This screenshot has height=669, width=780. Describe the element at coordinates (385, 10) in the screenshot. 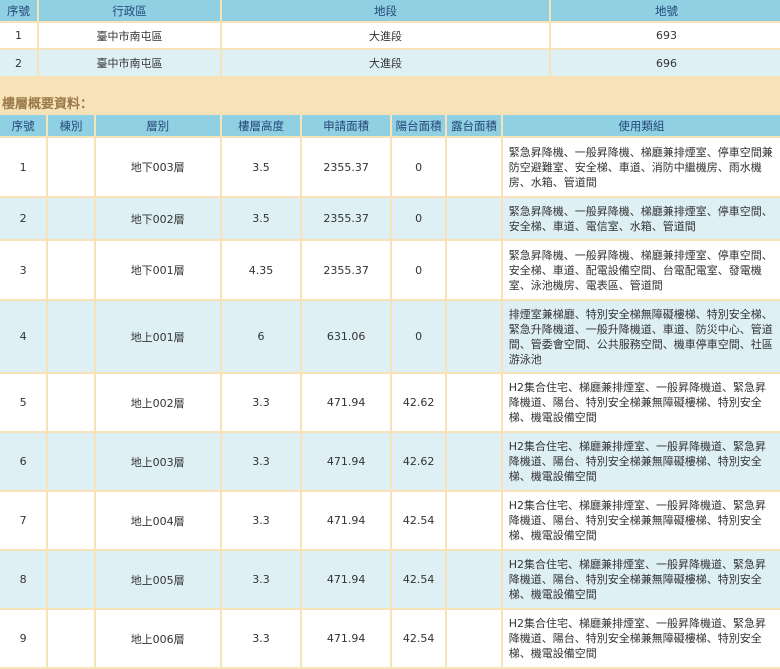

I see `header-section: 地段` at that location.